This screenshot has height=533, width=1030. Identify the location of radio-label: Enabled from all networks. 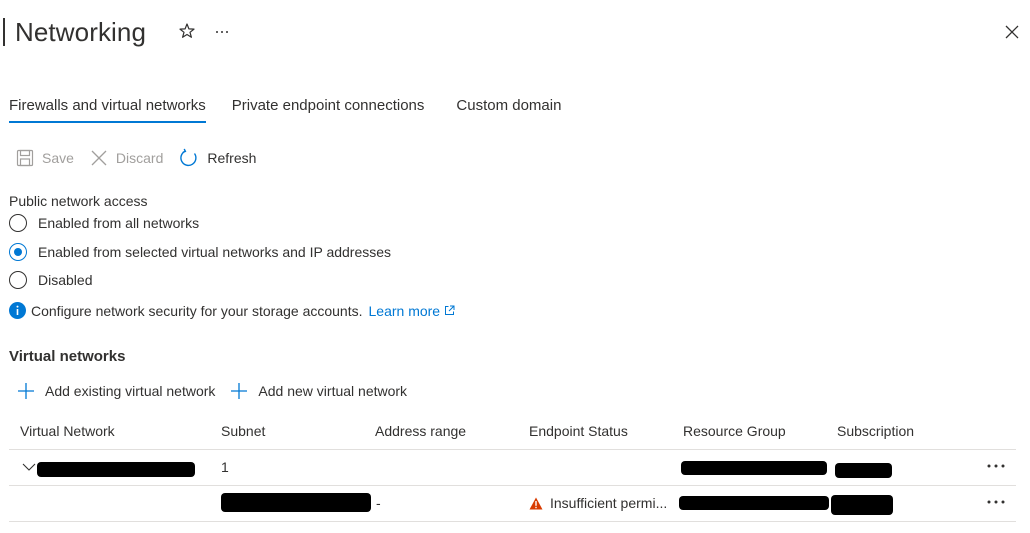
(119, 223).